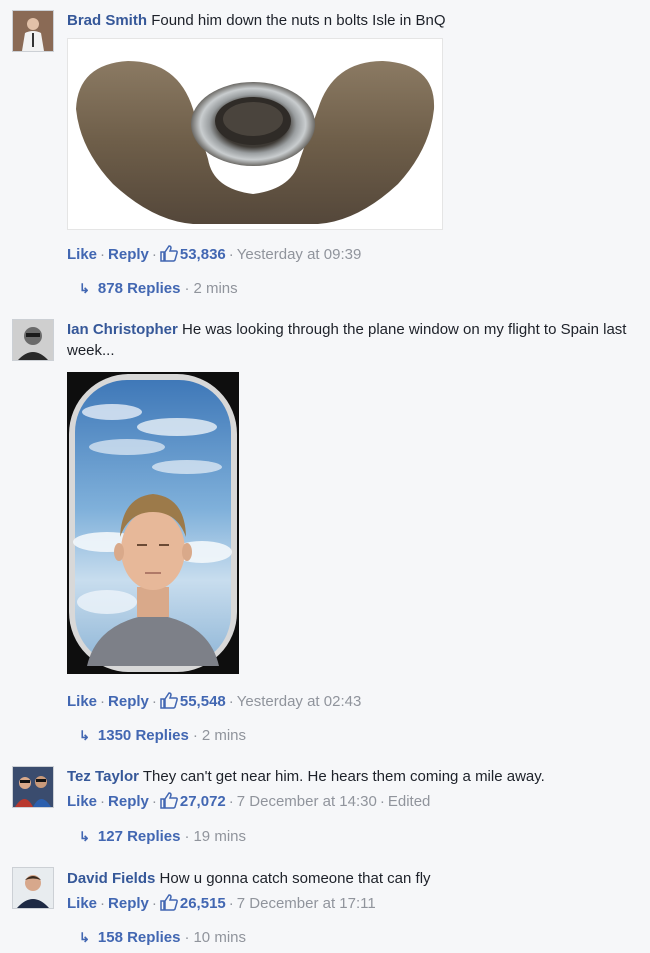 The height and width of the screenshot is (953, 650). What do you see at coordinates (203, 801) in the screenshot?
I see `like-count: 27,072` at bounding box center [203, 801].